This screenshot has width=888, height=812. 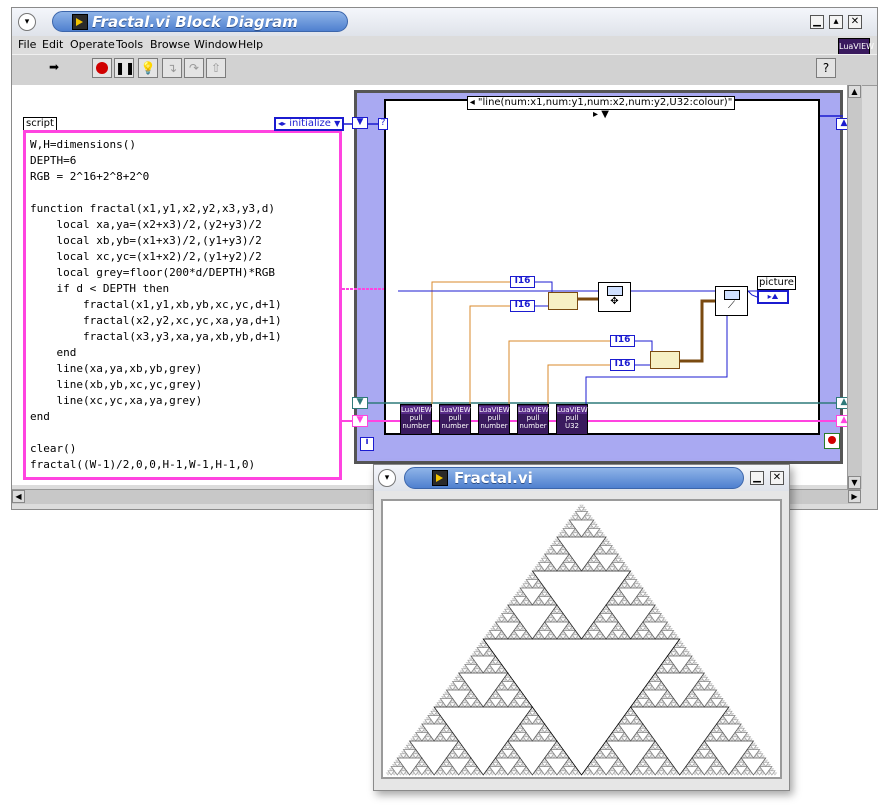 I want to click on picture-label: picture, so click(x=776, y=283).